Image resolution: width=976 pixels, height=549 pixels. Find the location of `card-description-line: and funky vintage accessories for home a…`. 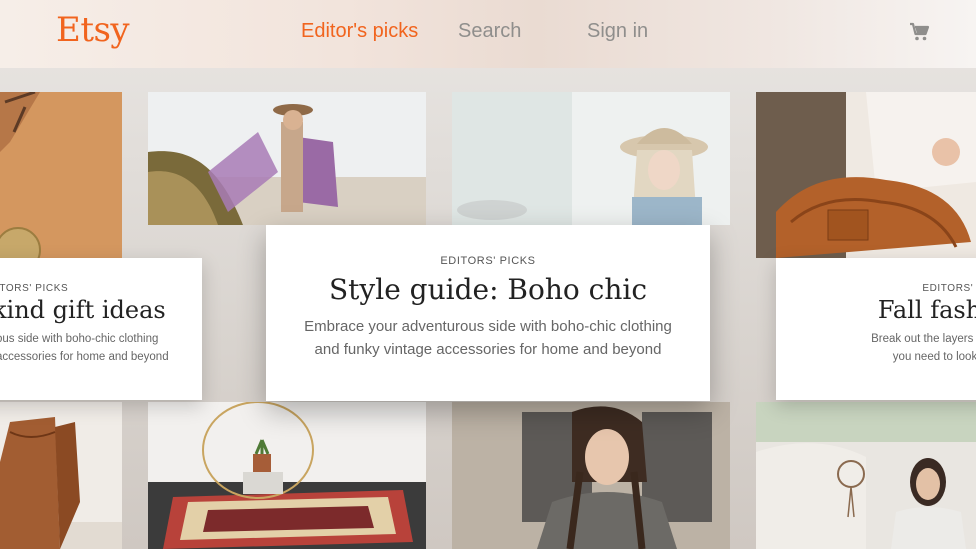

card-description-line: and funky vintage accessories for home a… is located at coordinates (488, 349).